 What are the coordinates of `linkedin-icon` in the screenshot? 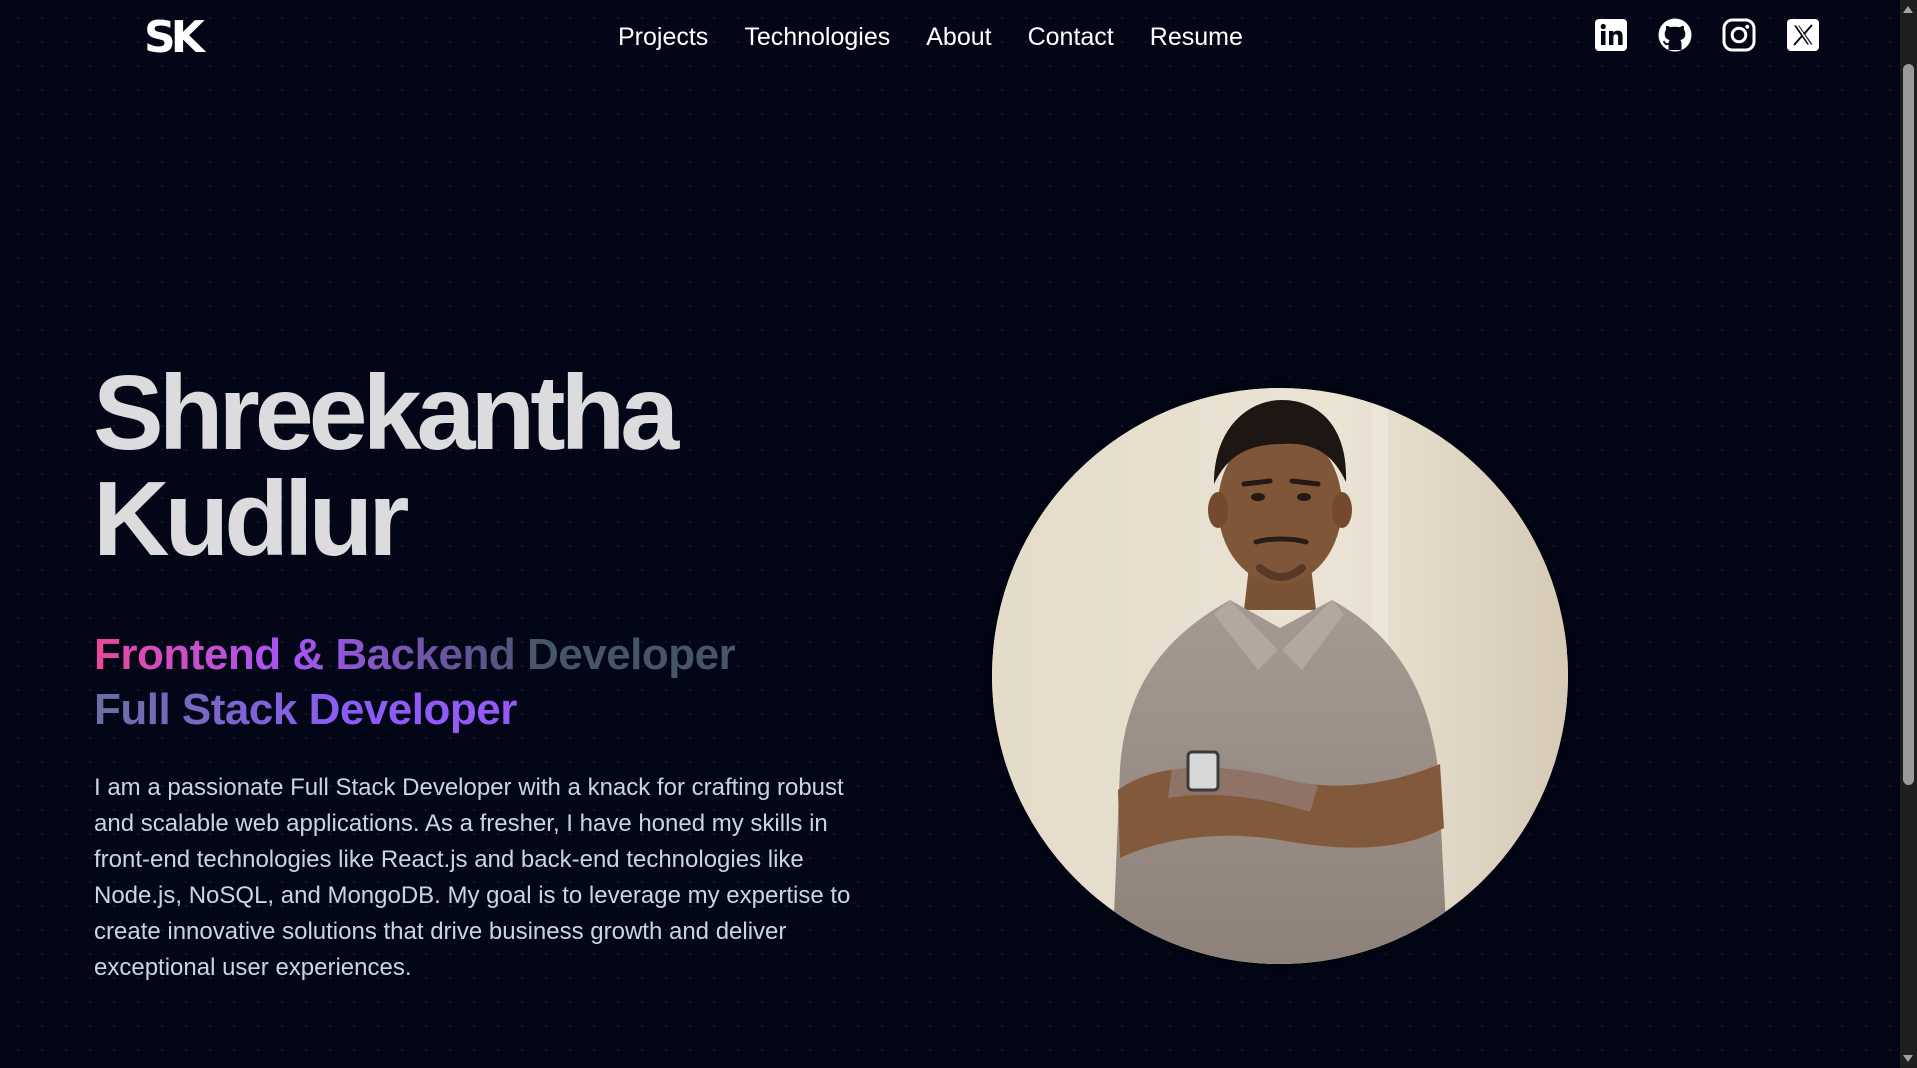 It's located at (1611, 35).